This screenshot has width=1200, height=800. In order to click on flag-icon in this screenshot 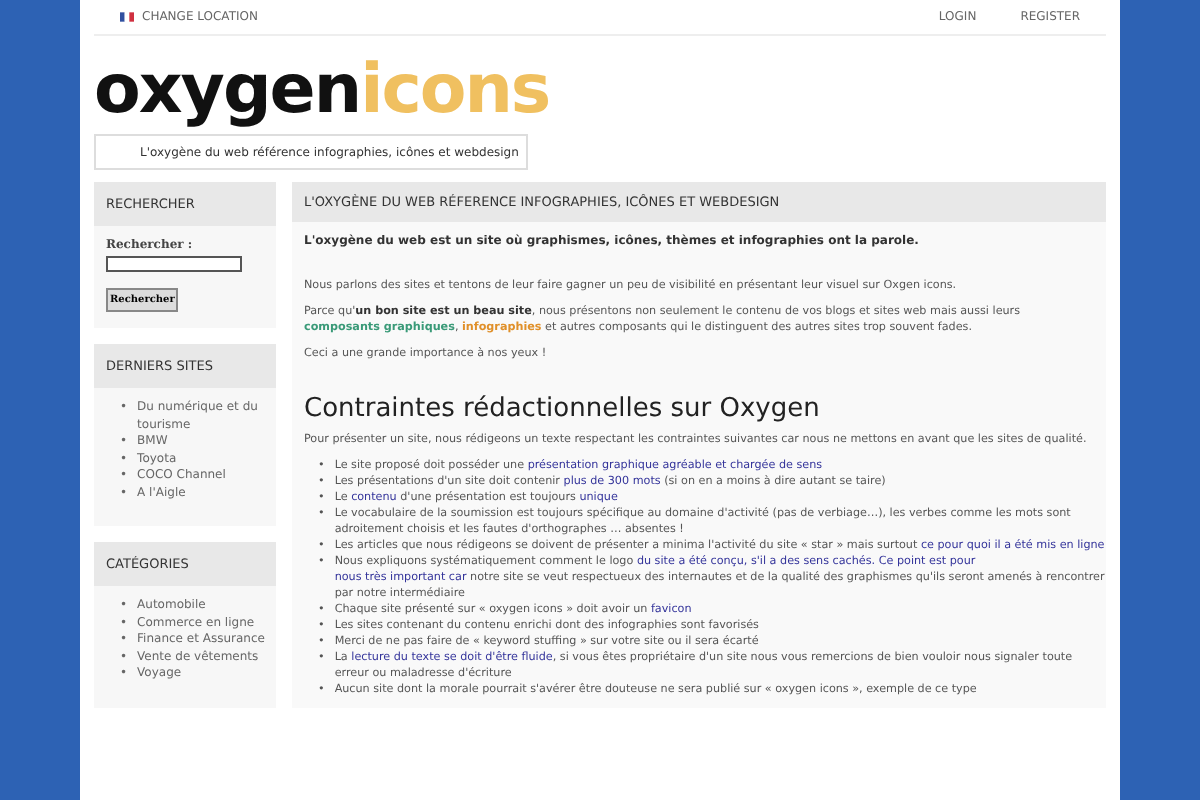, I will do `click(127, 17)`.